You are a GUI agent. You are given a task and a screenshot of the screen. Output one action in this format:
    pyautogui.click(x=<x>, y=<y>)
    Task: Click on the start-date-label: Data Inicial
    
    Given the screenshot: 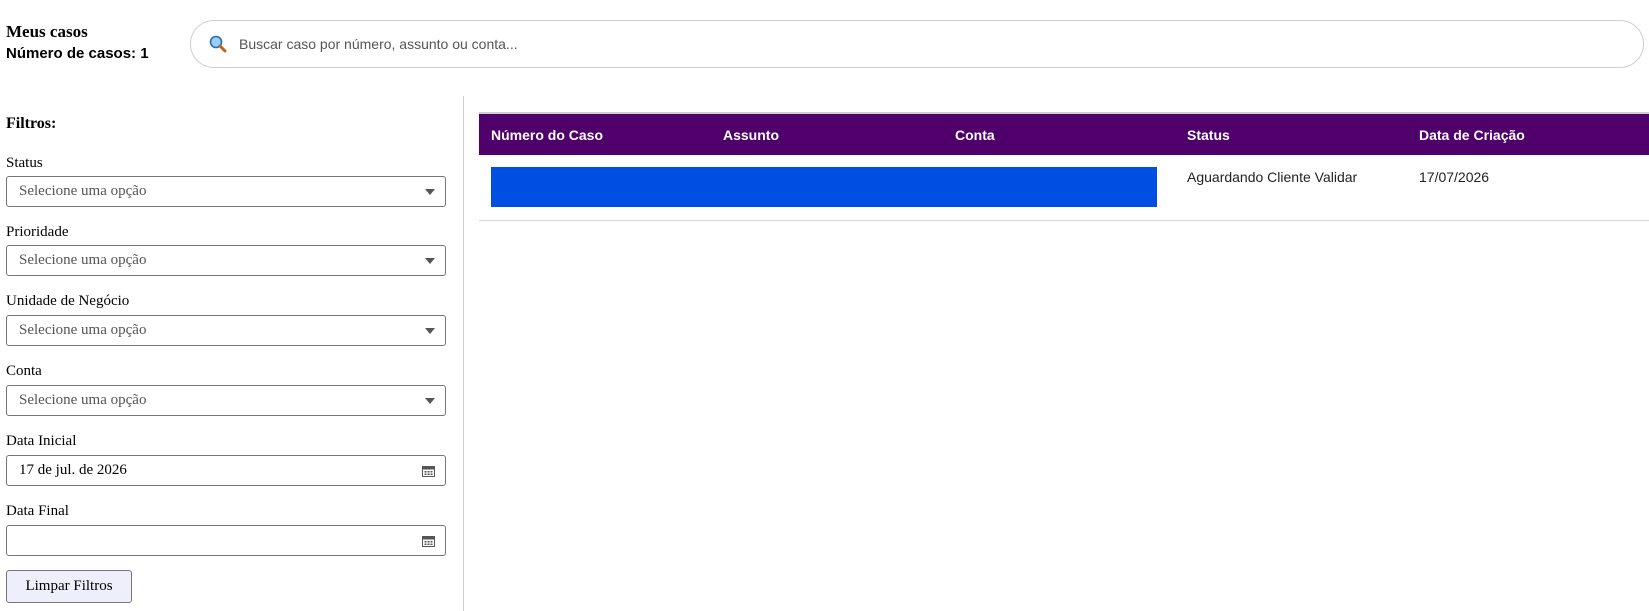 What is the action you would take?
    pyautogui.click(x=41, y=441)
    